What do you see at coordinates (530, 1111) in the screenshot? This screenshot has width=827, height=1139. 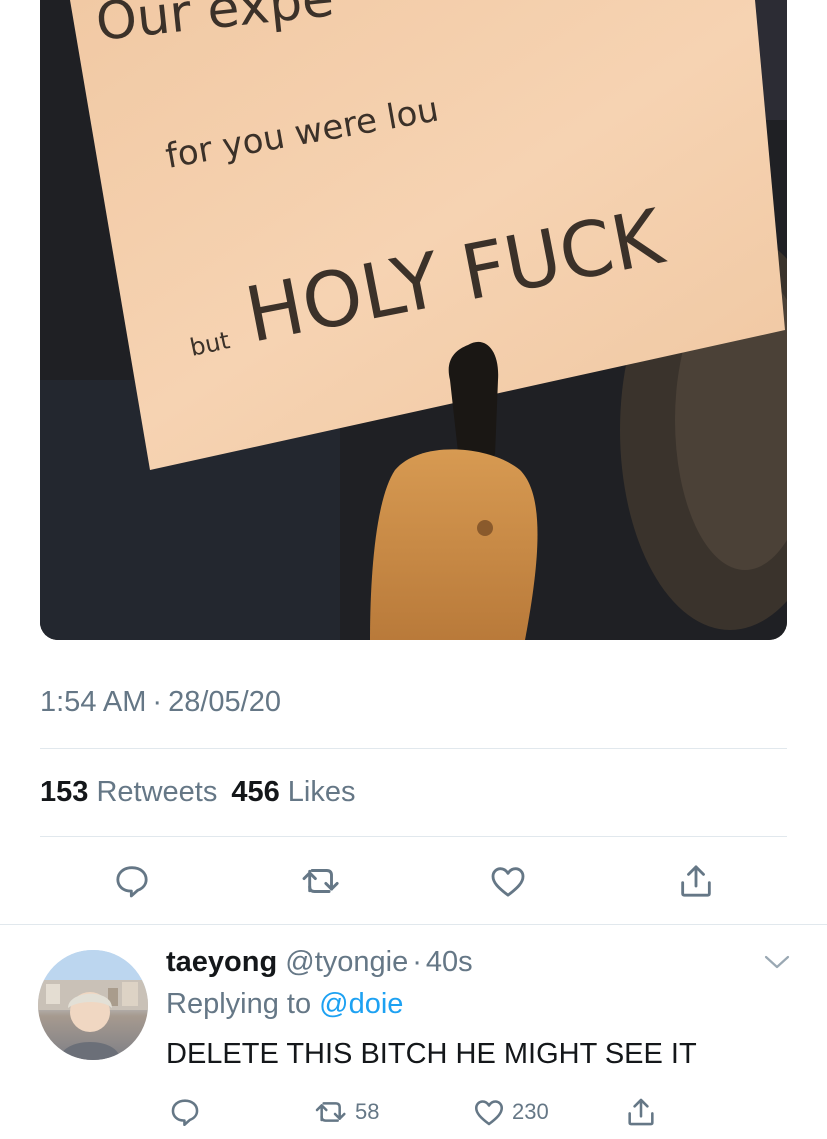 I see `reply-like-count: 230` at bounding box center [530, 1111].